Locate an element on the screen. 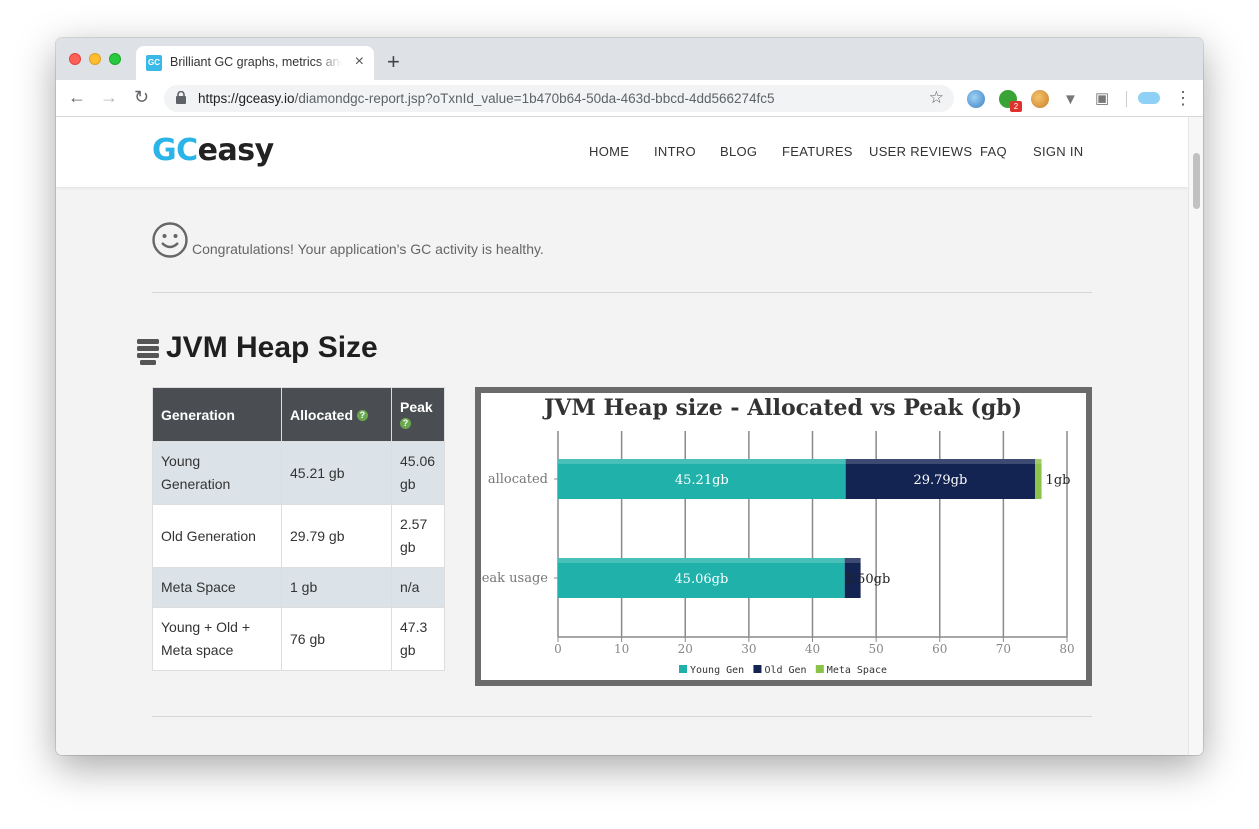 This screenshot has height=829, width=1259. tab-title: Brilliant GC graphs, metrics and is located at coordinates (256, 62).